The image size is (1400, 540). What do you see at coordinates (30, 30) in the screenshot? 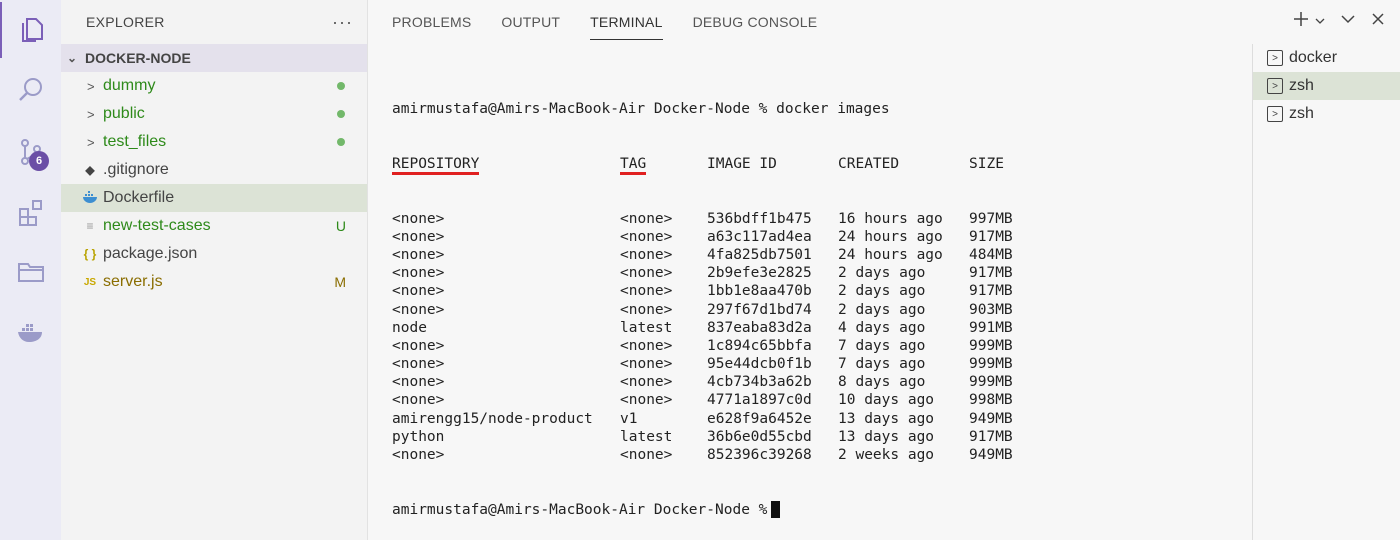
I see `explorer-icon` at bounding box center [30, 30].